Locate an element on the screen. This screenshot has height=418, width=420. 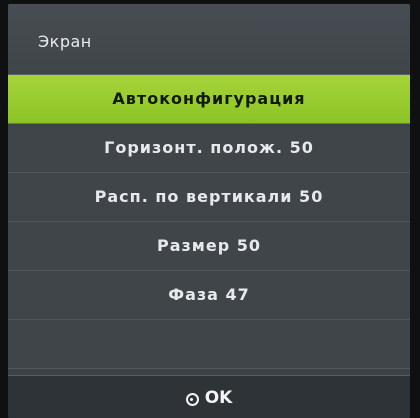
menu-item-horizontal-position: Горизонт. полож. 50 is located at coordinates (209, 148).